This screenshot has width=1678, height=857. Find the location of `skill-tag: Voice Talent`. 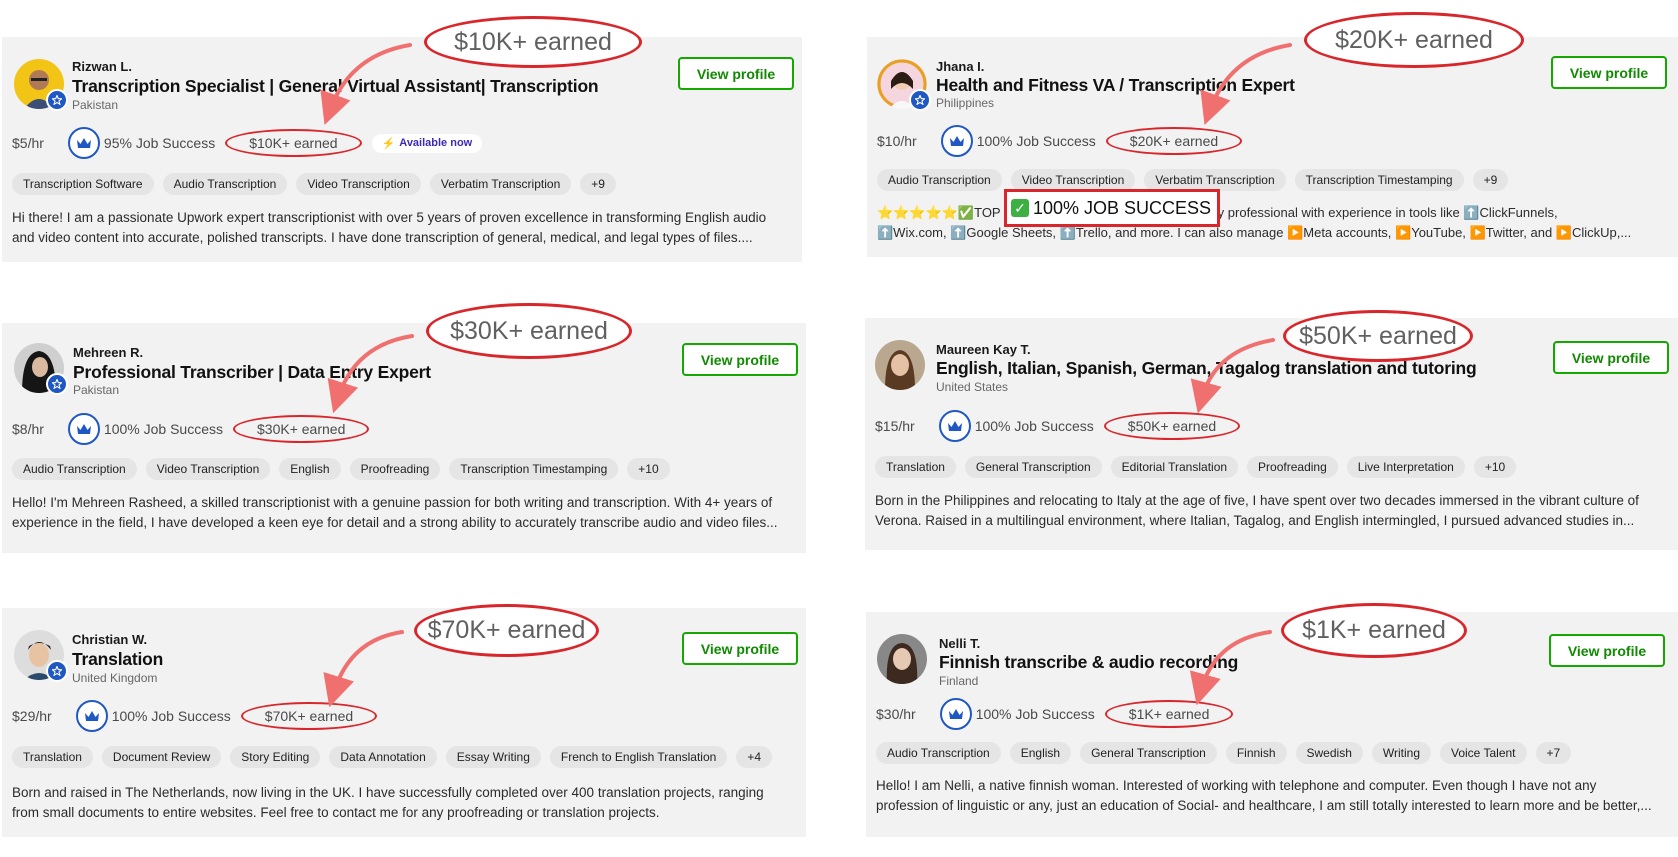

skill-tag: Voice Talent is located at coordinates (1483, 753).